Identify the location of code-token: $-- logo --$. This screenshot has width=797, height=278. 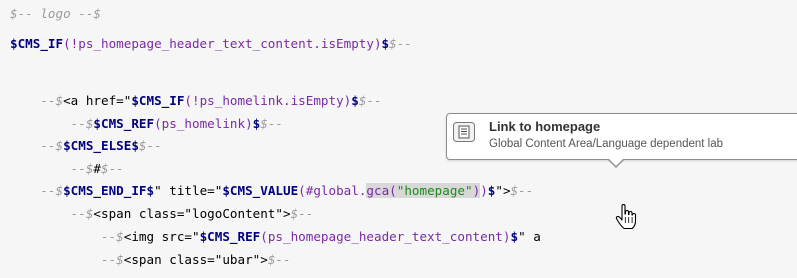
(55, 13).